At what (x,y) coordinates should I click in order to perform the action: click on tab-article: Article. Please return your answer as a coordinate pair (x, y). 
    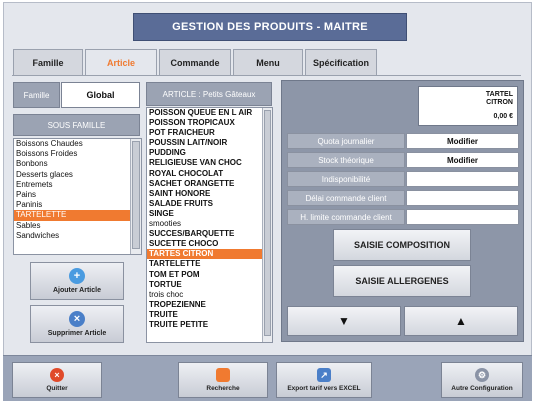
    Looking at the image, I should click on (121, 62).